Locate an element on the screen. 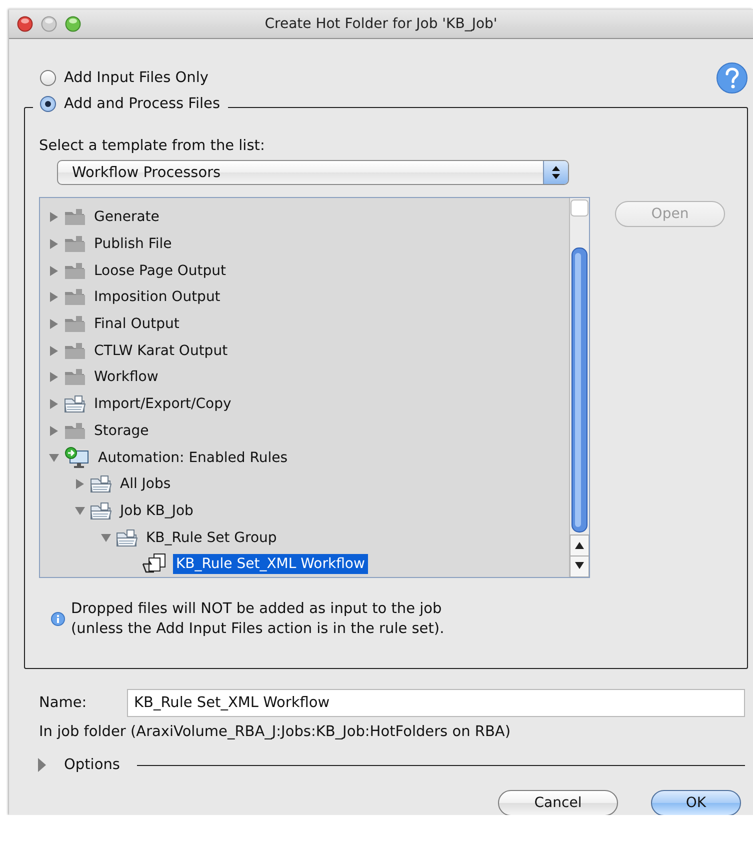 This screenshot has width=753, height=841. tree-item: Automation: Enabled Rules is located at coordinates (192, 458).